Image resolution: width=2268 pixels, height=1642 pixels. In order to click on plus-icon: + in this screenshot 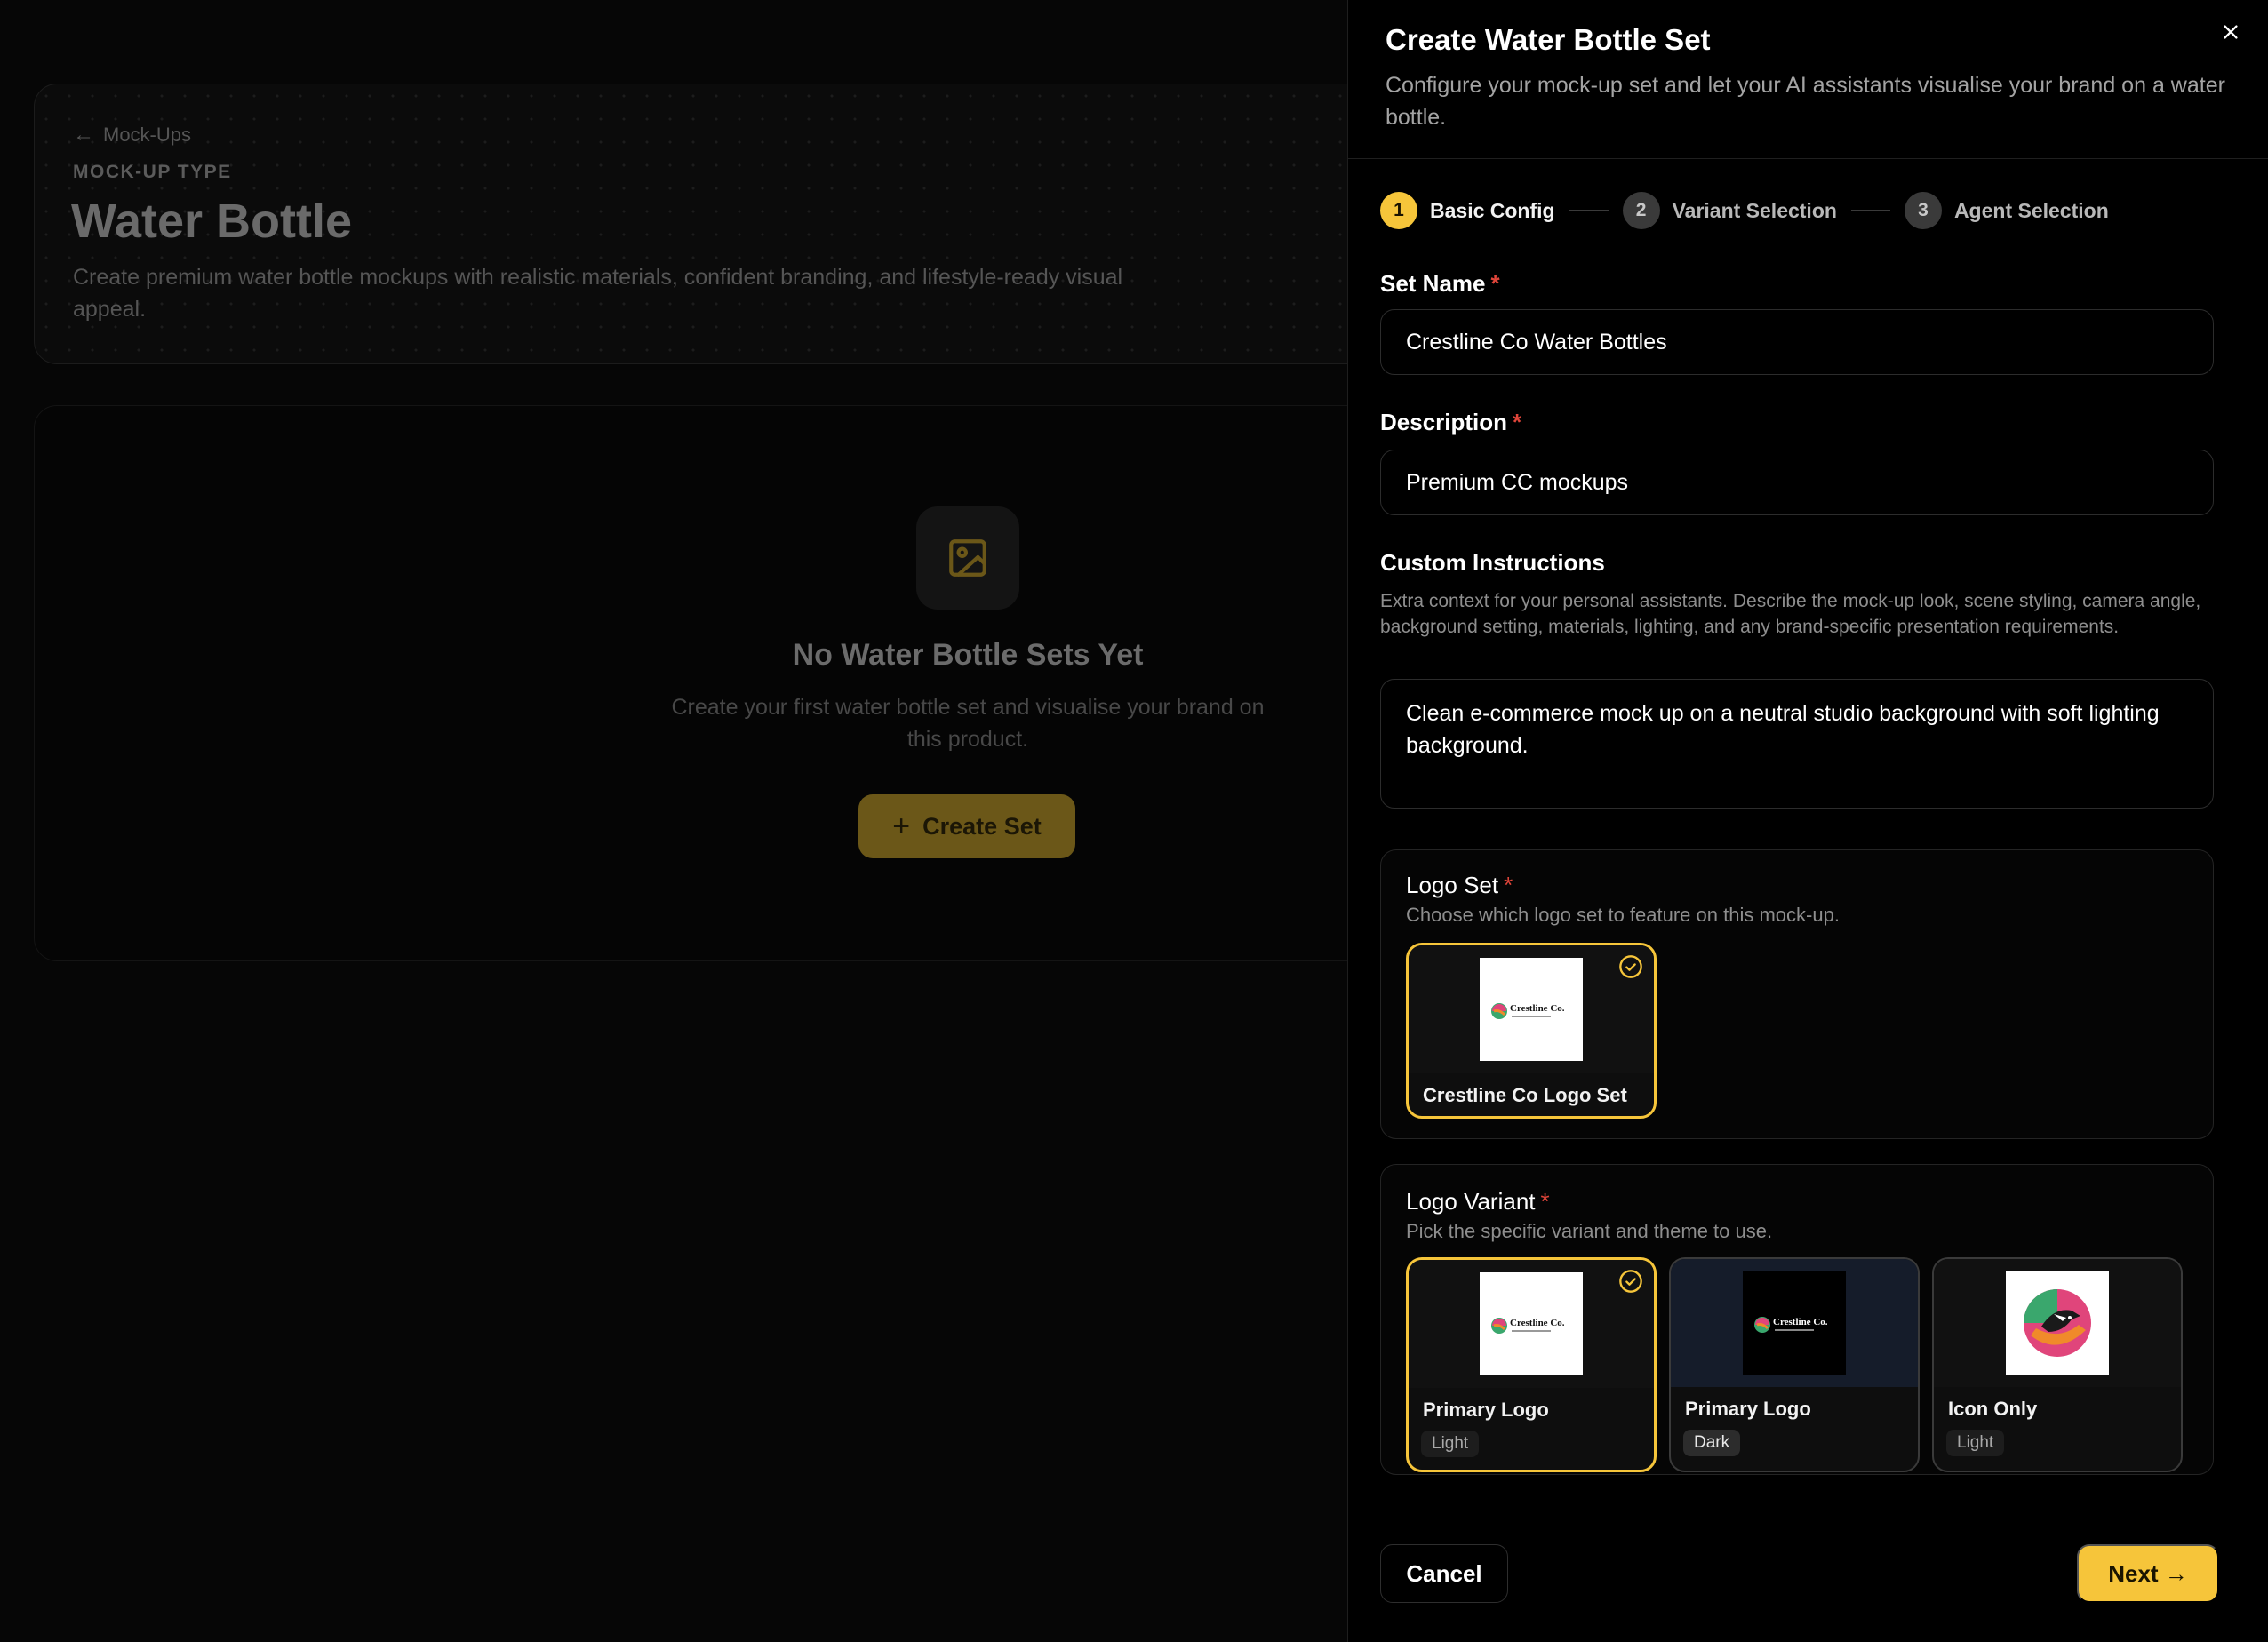, I will do `click(902, 826)`.